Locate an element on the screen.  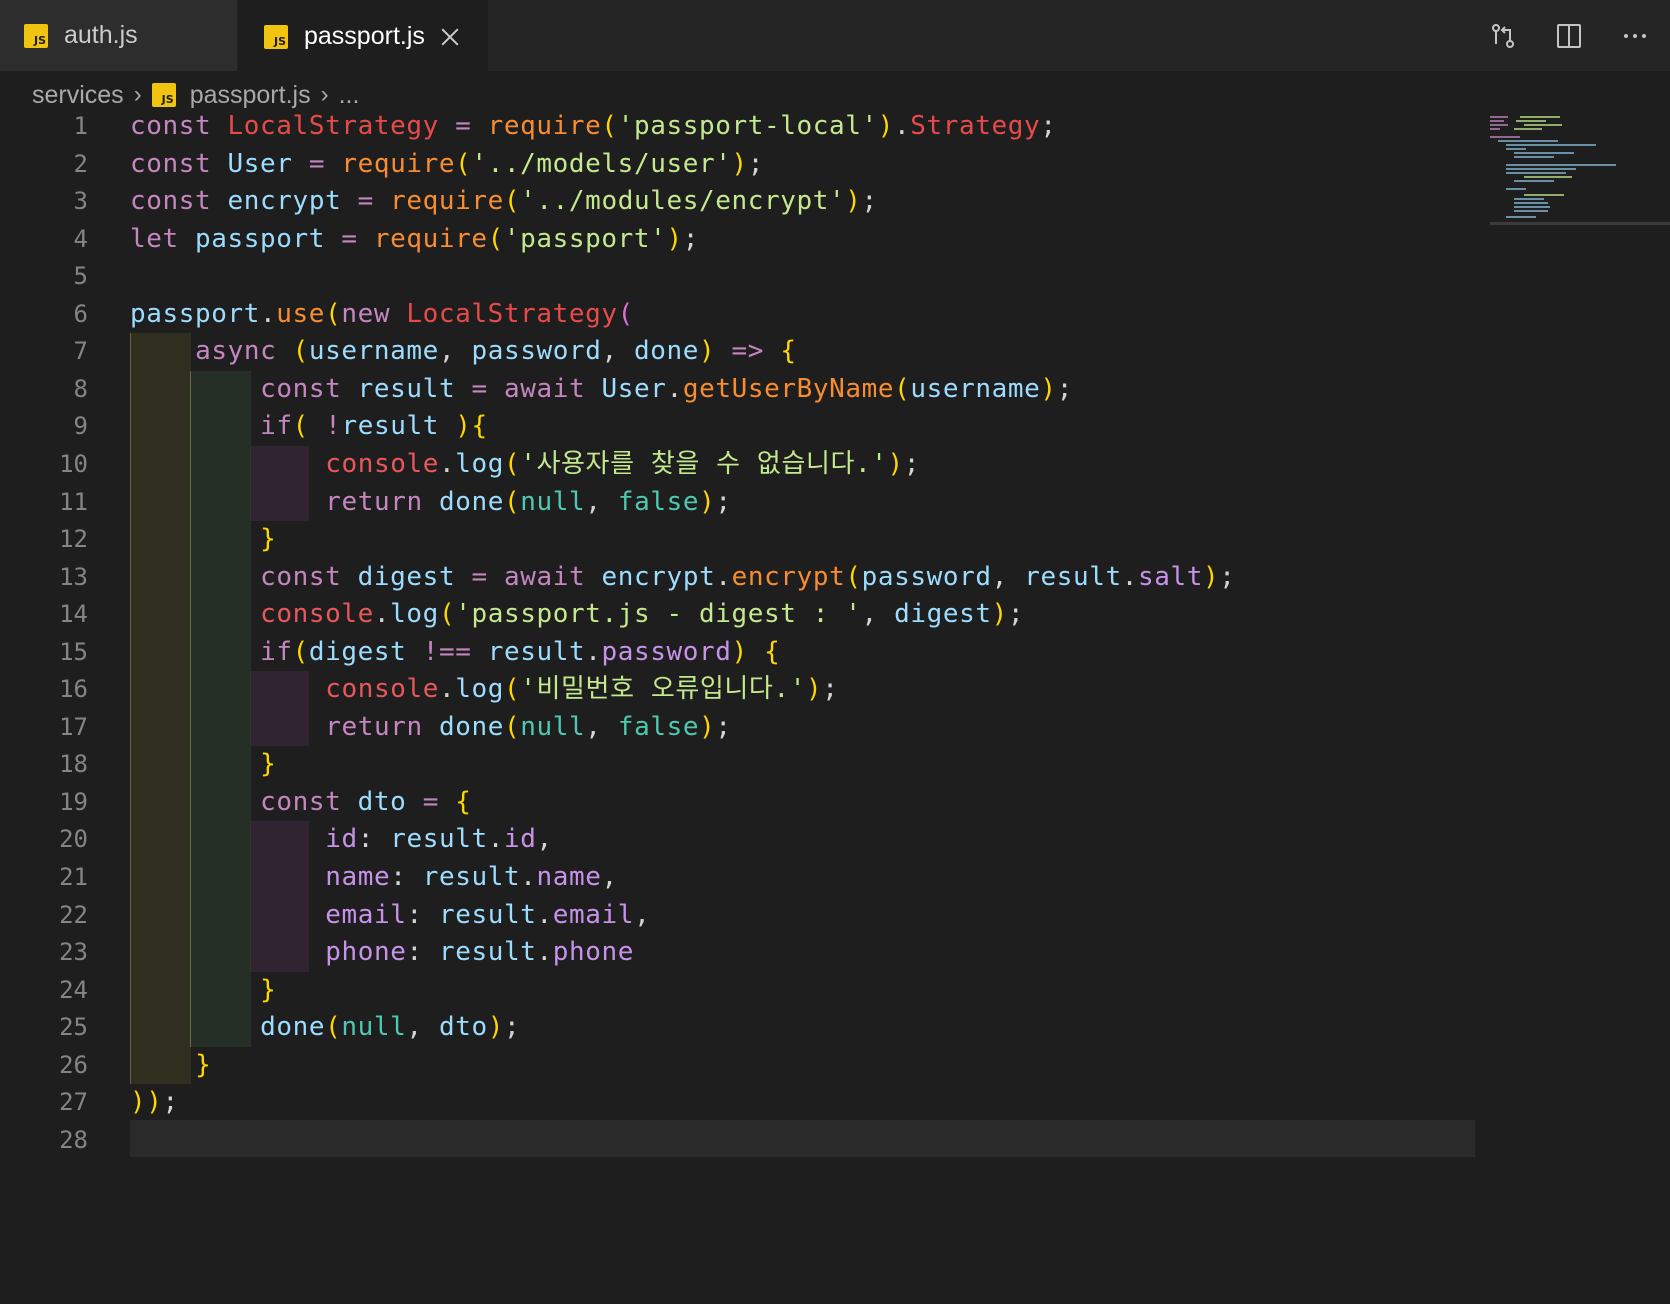
line-number: 8 is located at coordinates (80, 388).